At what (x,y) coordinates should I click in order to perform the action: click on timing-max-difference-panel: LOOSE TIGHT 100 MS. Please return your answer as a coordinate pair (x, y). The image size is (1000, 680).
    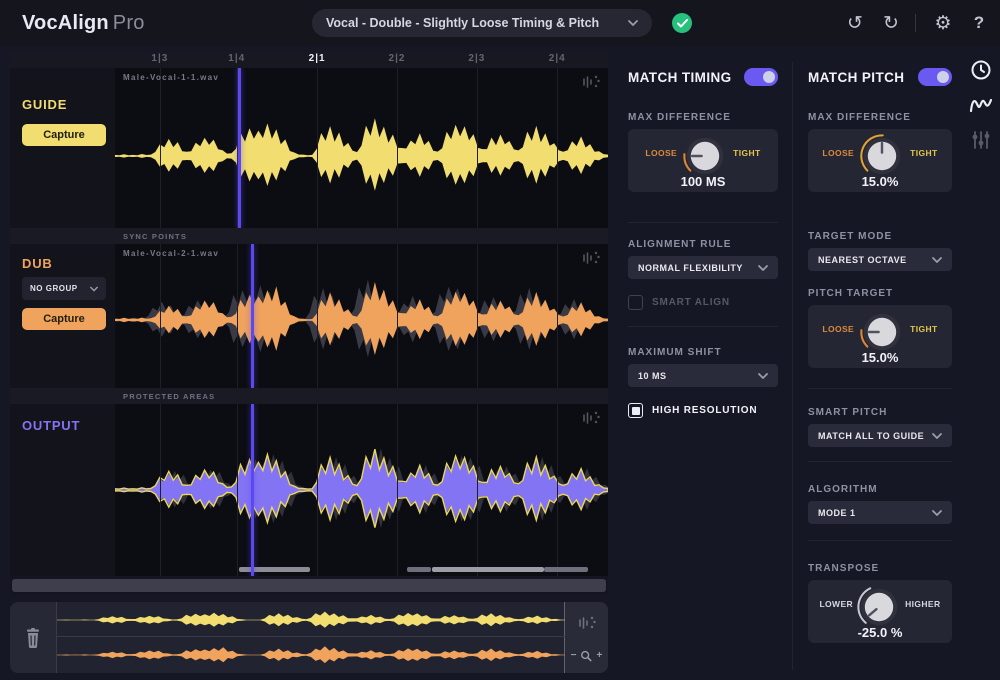
    Looking at the image, I should click on (703, 160).